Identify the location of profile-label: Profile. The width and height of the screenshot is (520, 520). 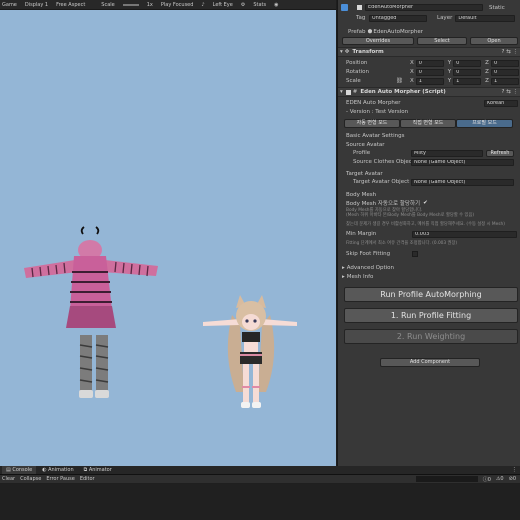
(362, 153).